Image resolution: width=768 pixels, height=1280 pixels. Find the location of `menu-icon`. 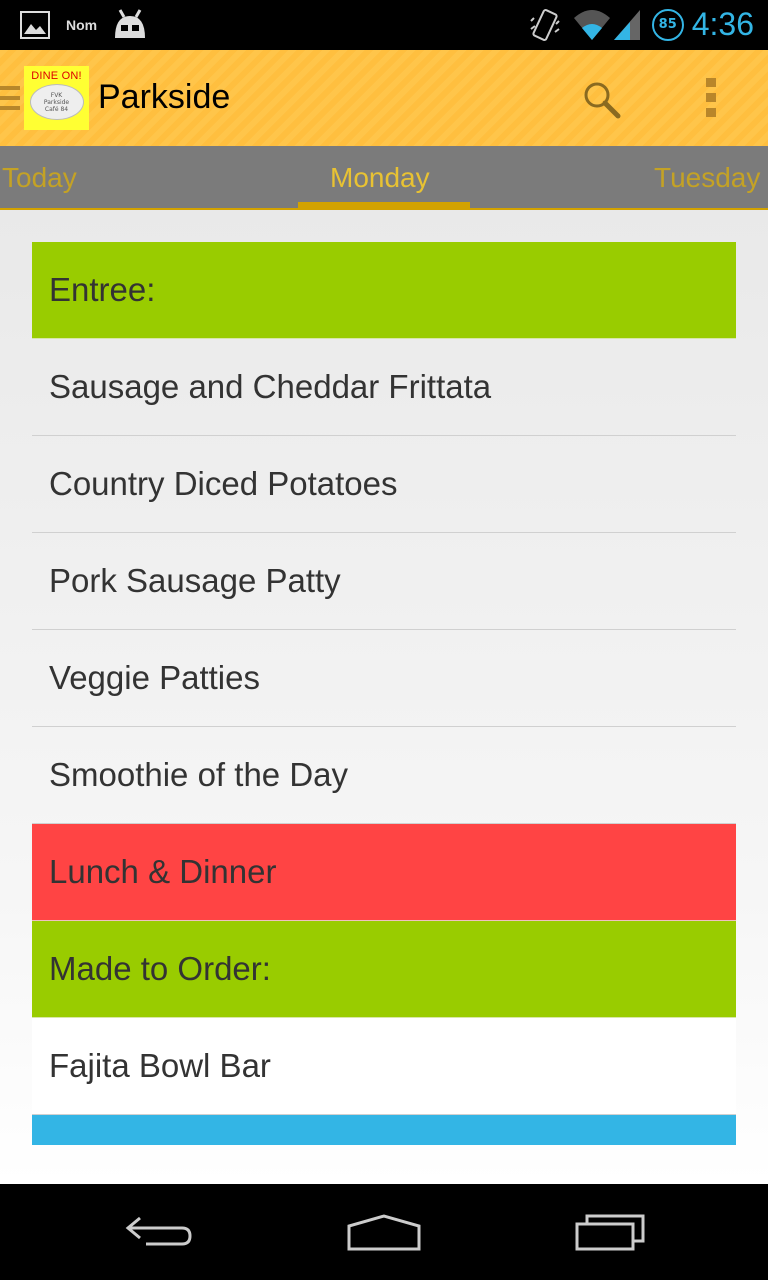

menu-icon is located at coordinates (10, 101).